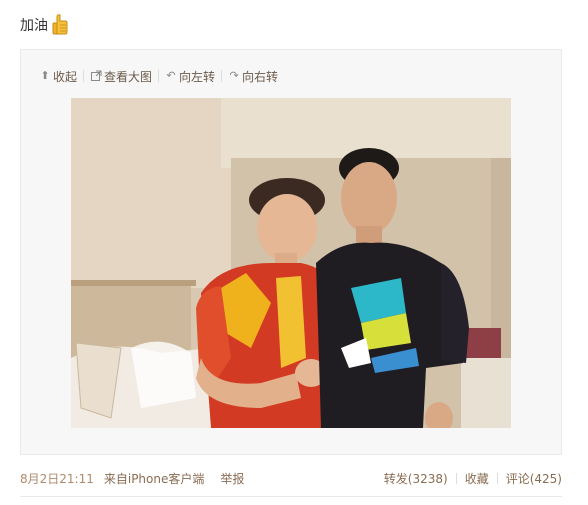  I want to click on media-toolbar: ⬆ 收起 查看大图 ↶ 向左转 ↷ 向右转, so click(158, 76).